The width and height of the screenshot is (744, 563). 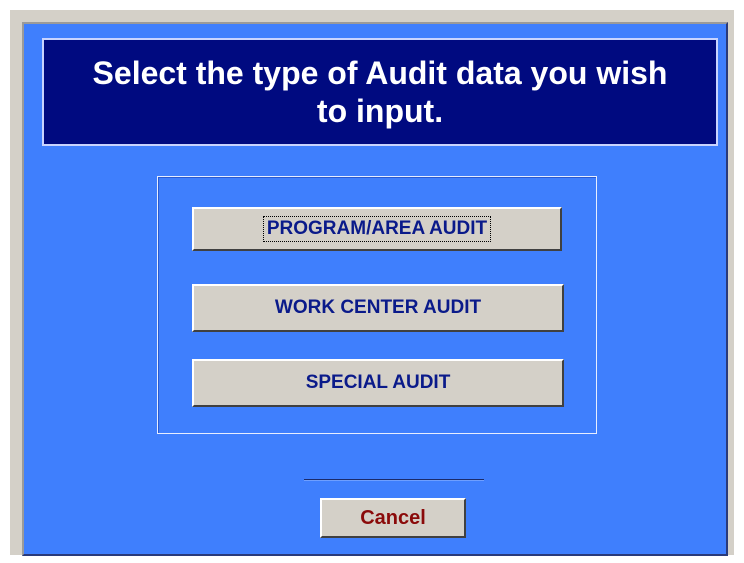 I want to click on special-audit-label: SPECIAL AUDIT, so click(x=378, y=382).